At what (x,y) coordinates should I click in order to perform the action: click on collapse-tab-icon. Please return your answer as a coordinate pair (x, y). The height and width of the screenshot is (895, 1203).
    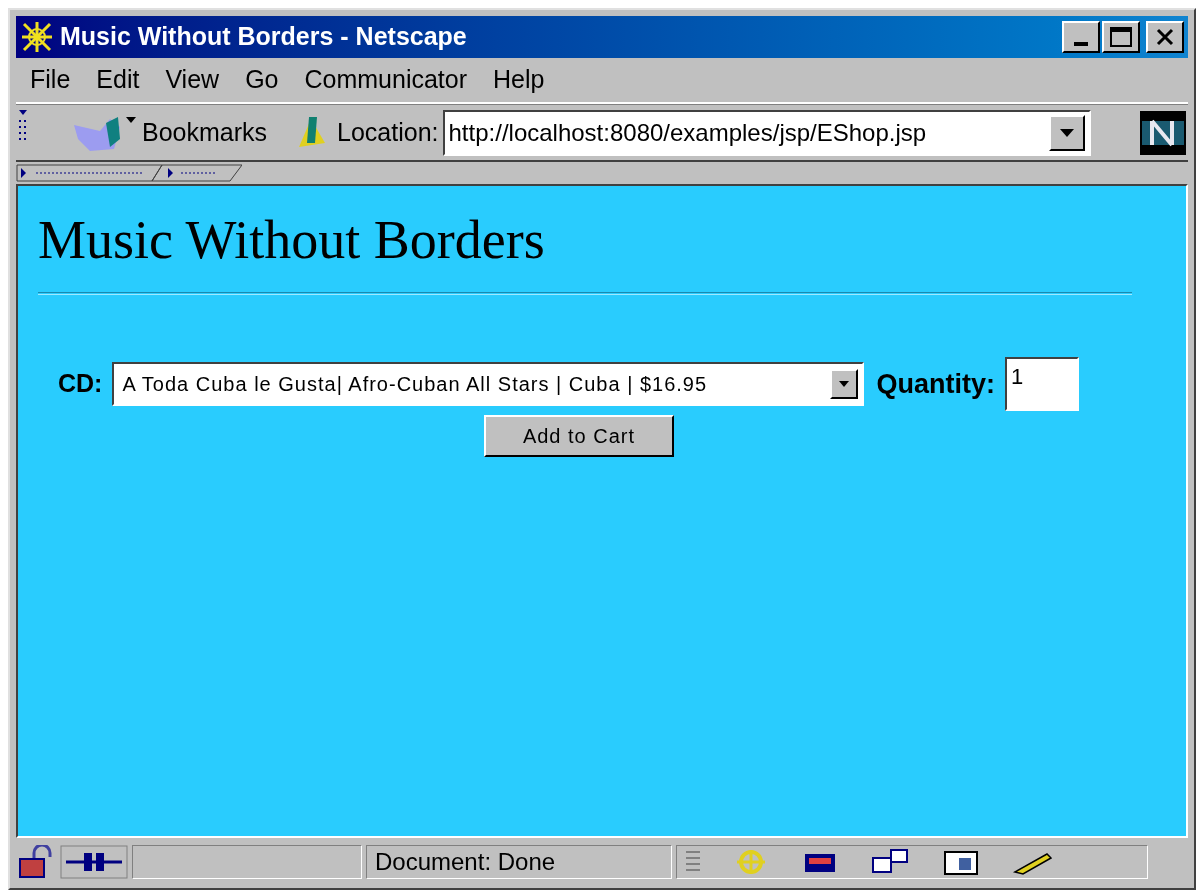
    Looking at the image, I should click on (129, 173).